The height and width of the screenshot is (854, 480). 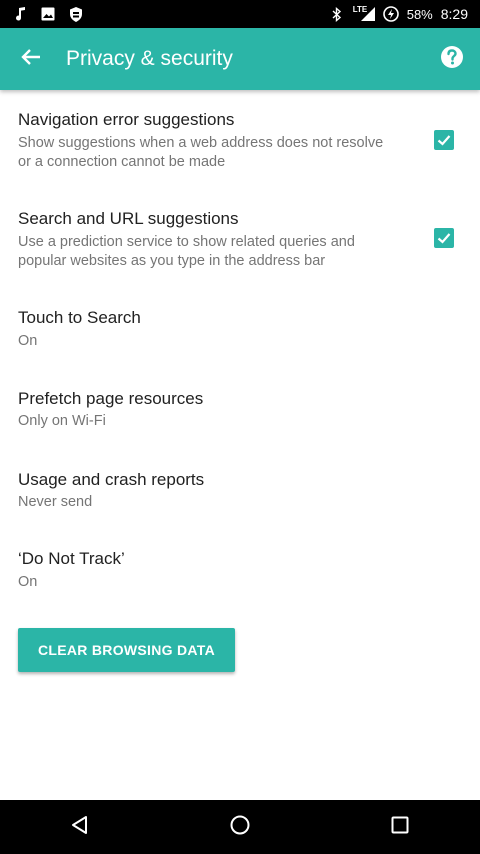 I want to click on back-button, so click(x=31, y=59).